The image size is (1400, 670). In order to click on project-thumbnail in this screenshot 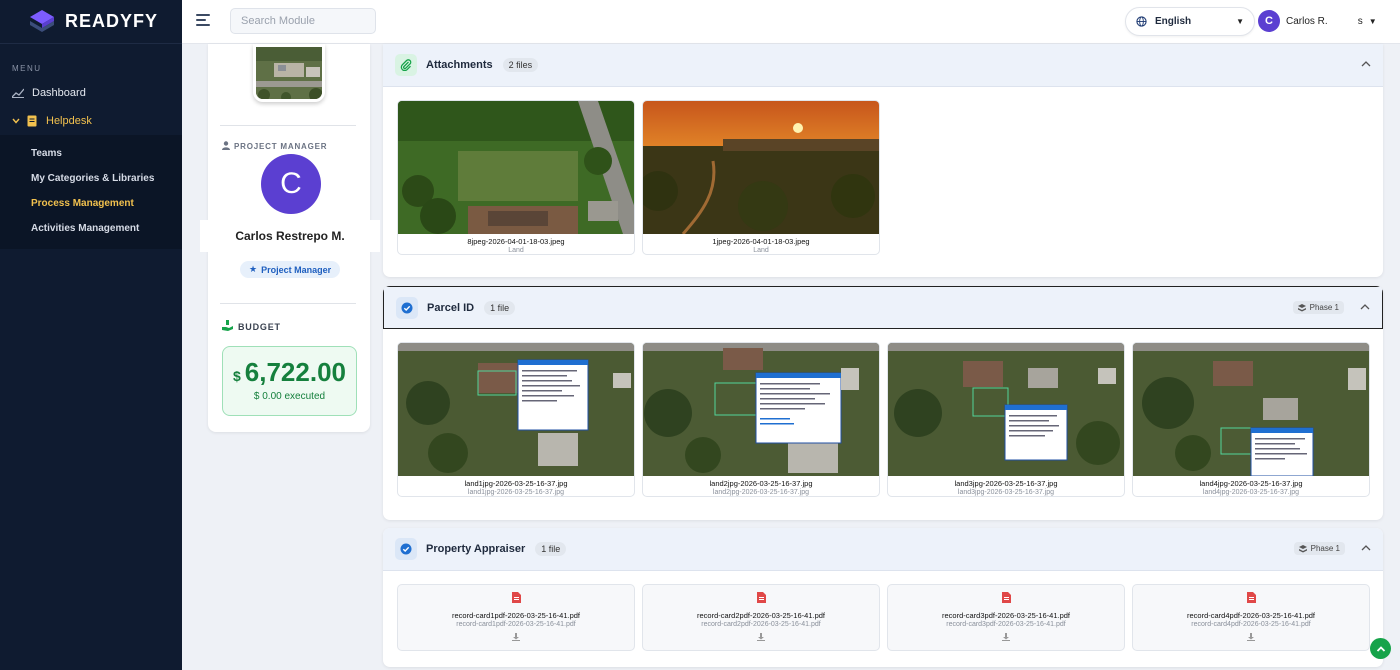, I will do `click(289, 73)`.